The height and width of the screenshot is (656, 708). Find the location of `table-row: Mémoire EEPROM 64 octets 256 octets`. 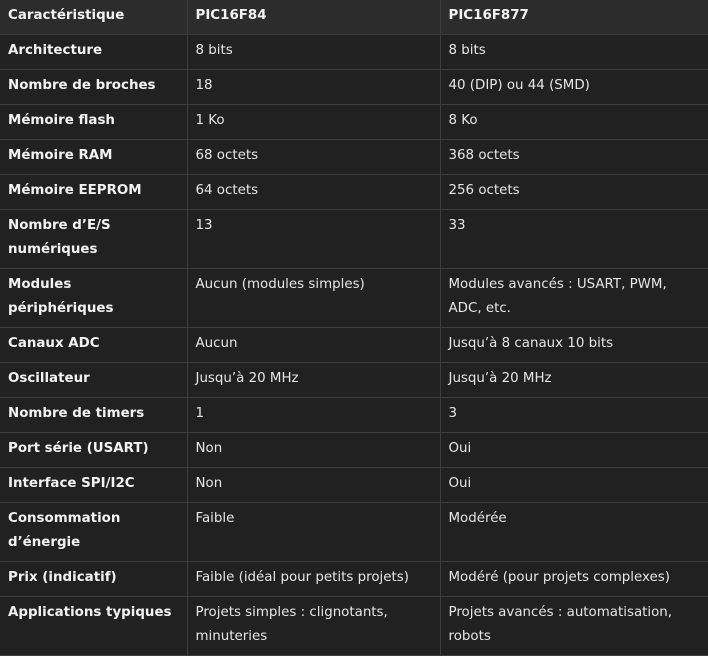

table-row: Mémoire EEPROM 64 octets 256 octets is located at coordinates (354, 192).